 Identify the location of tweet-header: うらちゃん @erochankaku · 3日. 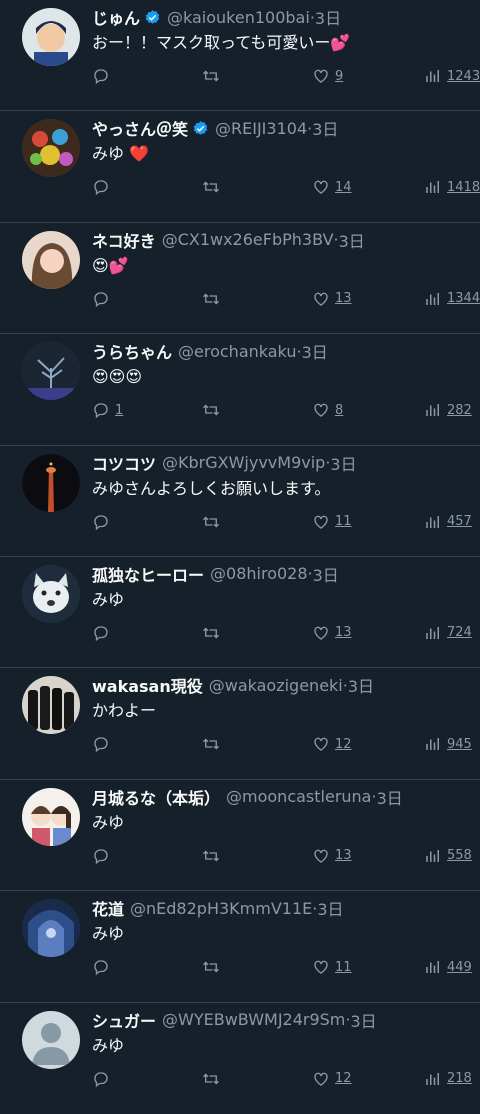
(281, 351).